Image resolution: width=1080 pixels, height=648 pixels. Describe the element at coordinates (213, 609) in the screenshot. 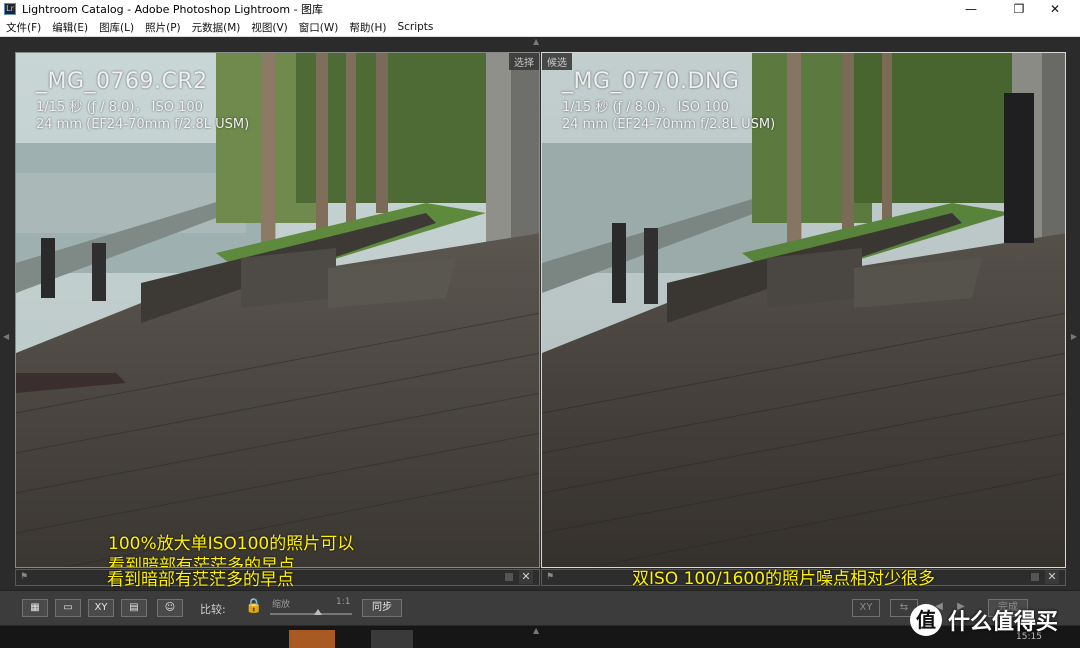

I see `compare-label: 比较:` at that location.